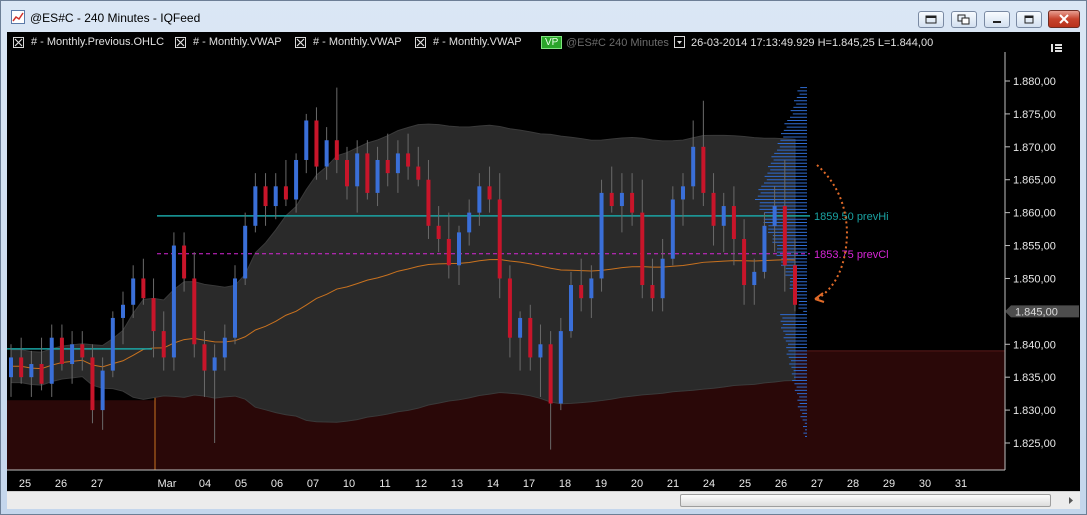 Image resolution: width=1087 pixels, height=515 pixels. I want to click on time-tick-label: 17, so click(529, 484).